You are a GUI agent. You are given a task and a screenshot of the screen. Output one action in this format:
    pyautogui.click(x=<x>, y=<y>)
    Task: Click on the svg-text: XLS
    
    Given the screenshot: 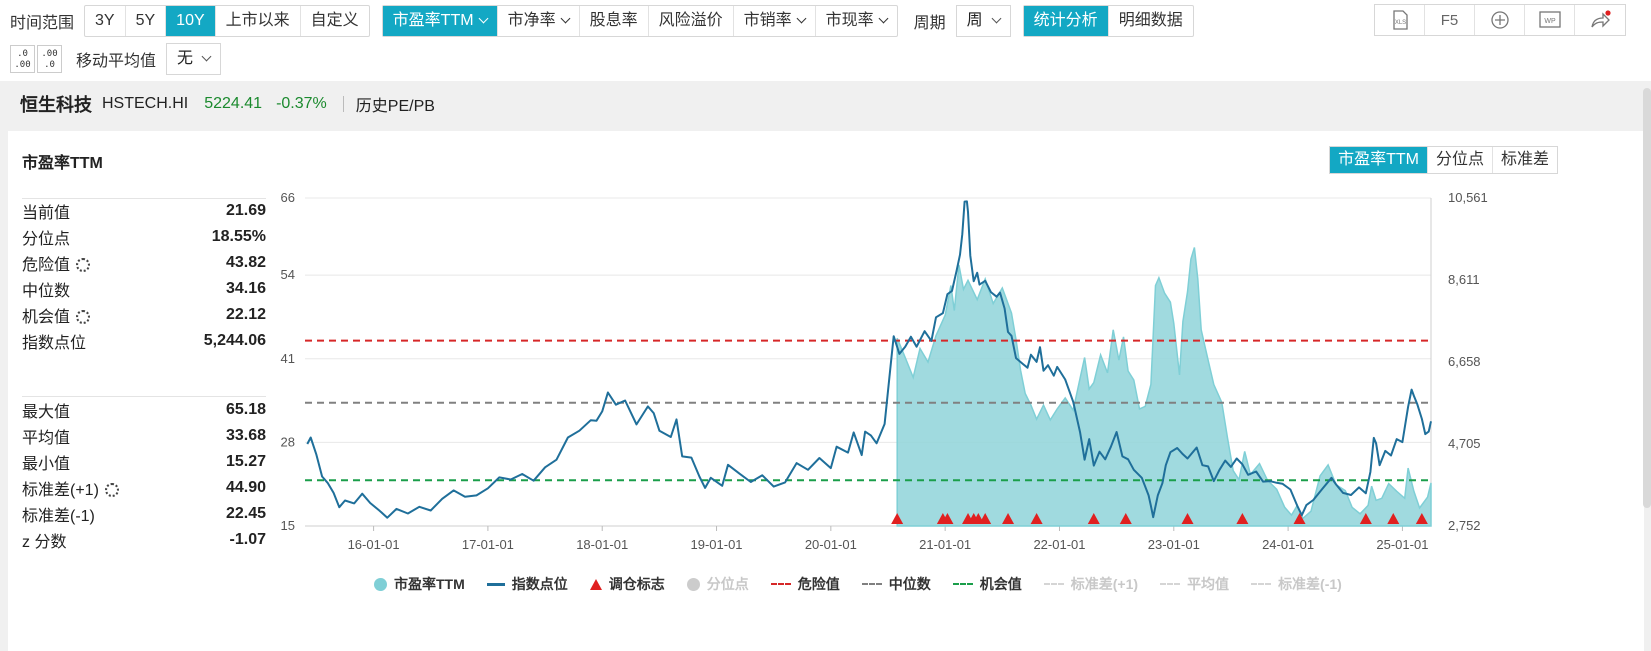 What is the action you would take?
    pyautogui.click(x=1399, y=23)
    